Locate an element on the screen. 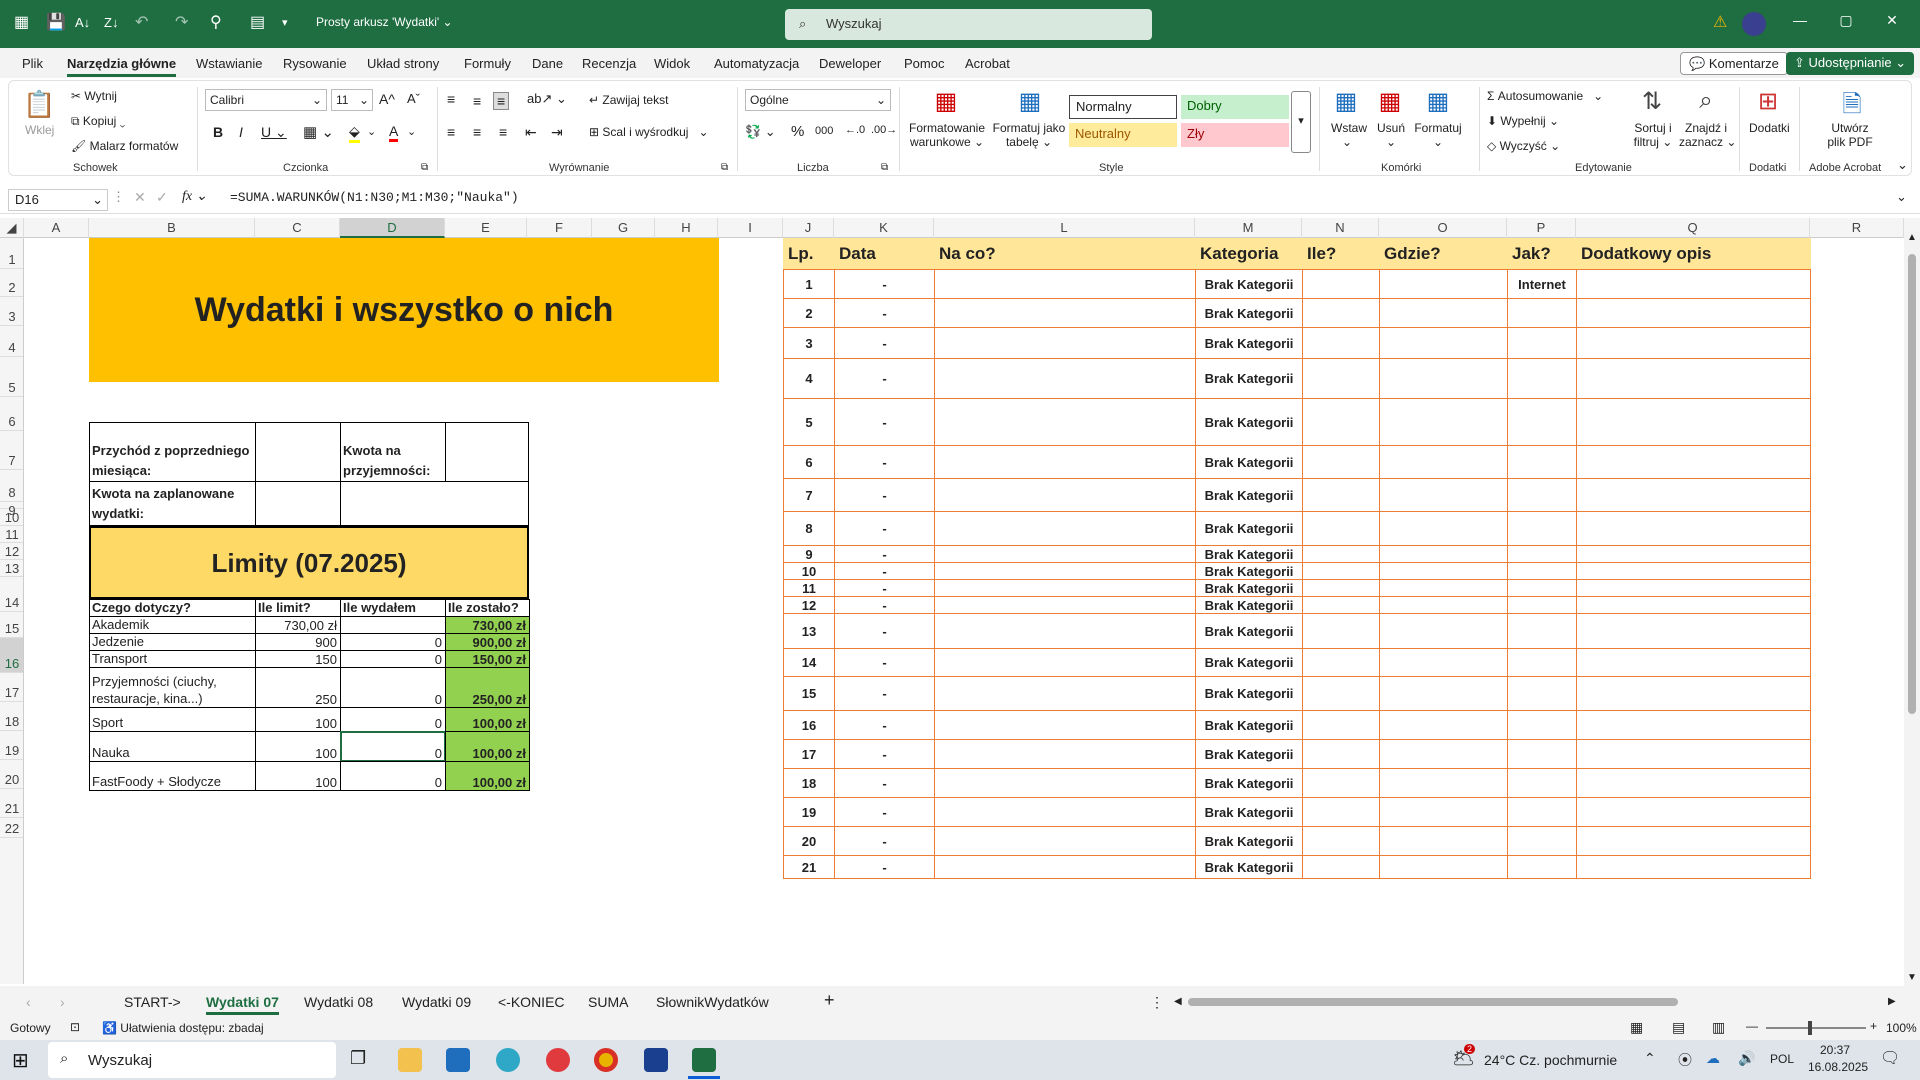 This screenshot has height=1080, width=1920. avatar is located at coordinates (1754, 24).